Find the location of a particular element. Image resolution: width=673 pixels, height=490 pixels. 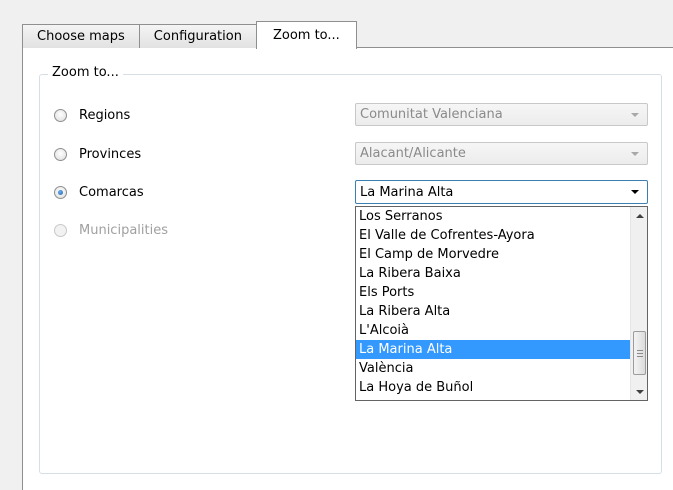

list-item: La Ribera Alta is located at coordinates (493, 311).